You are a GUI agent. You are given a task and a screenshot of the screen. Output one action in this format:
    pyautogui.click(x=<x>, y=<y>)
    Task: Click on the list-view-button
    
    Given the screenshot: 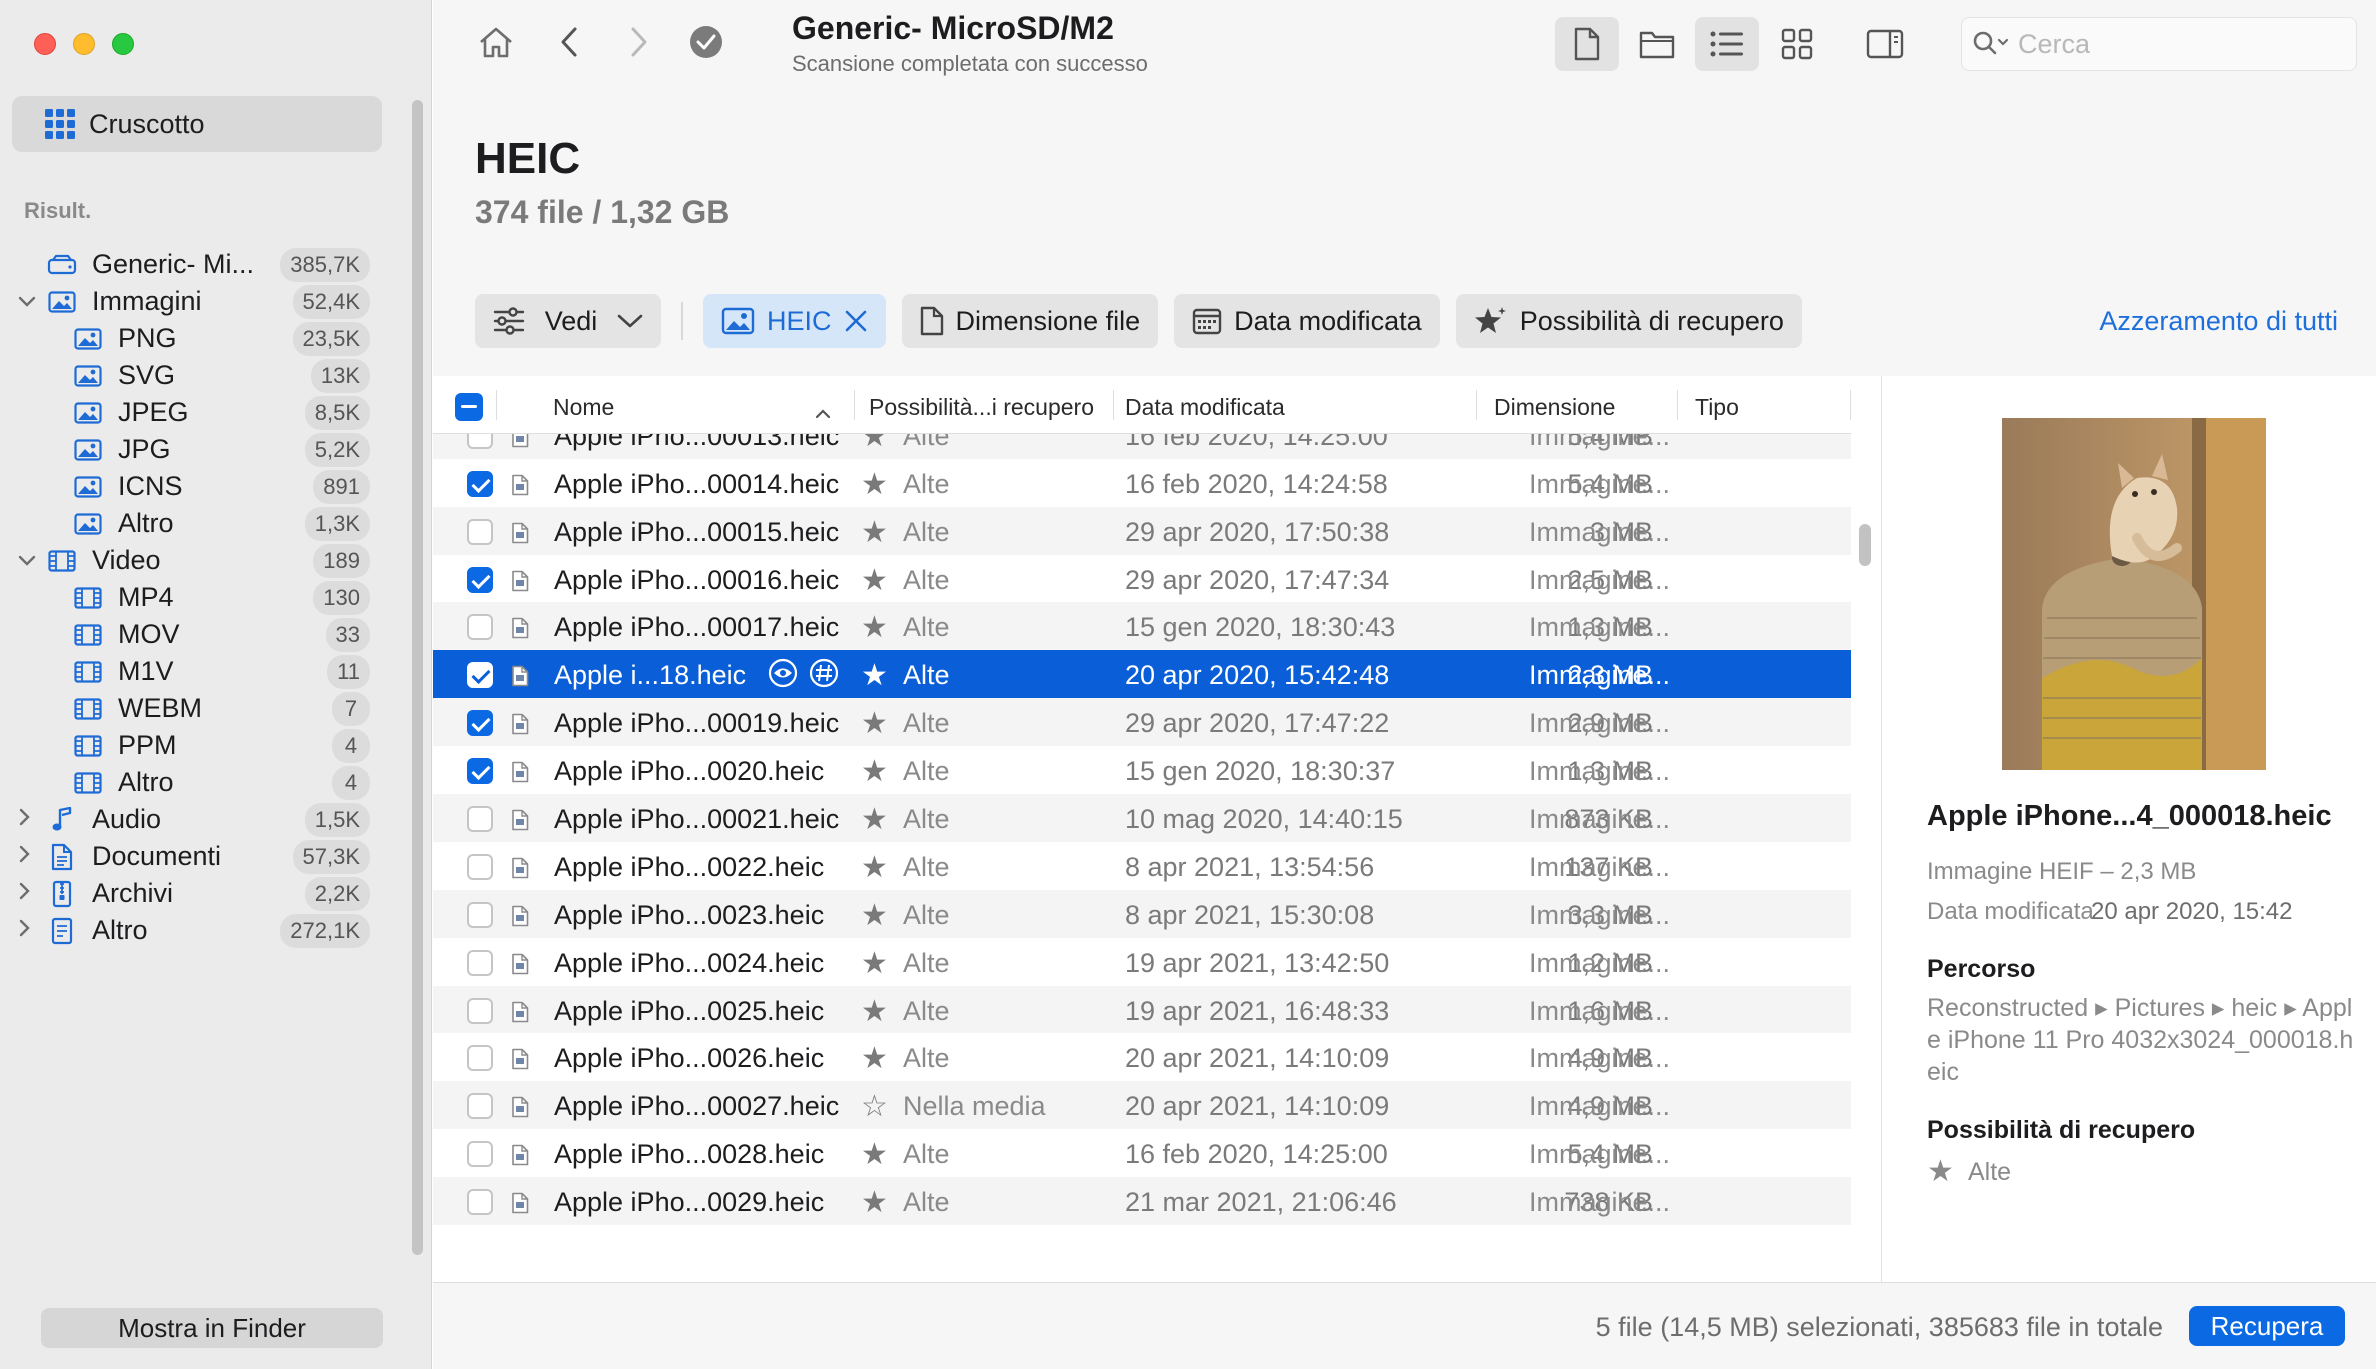 What is the action you would take?
    pyautogui.click(x=1727, y=44)
    